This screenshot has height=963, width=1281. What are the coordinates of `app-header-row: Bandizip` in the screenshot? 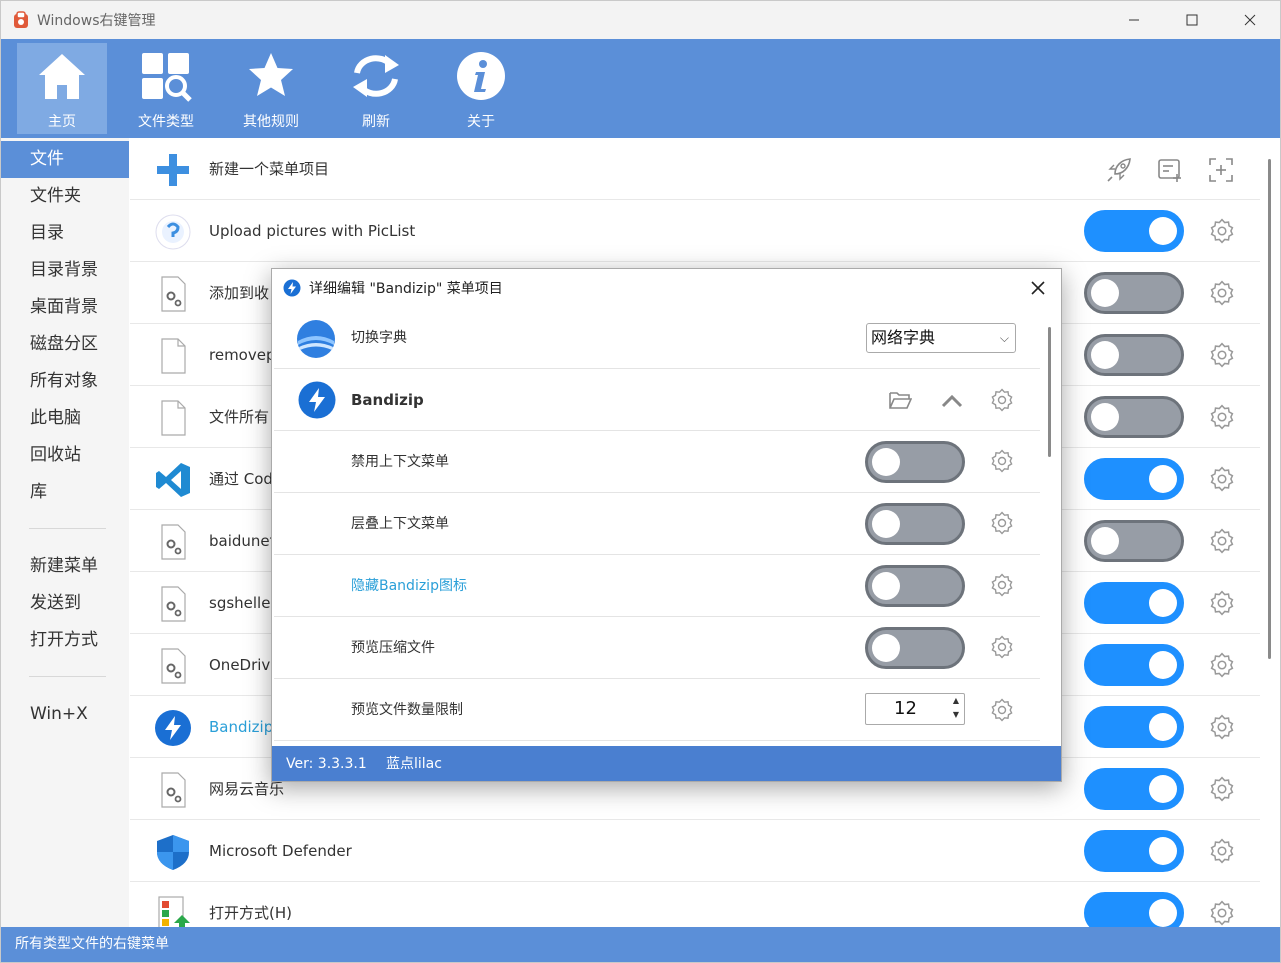 It's located at (657, 400).